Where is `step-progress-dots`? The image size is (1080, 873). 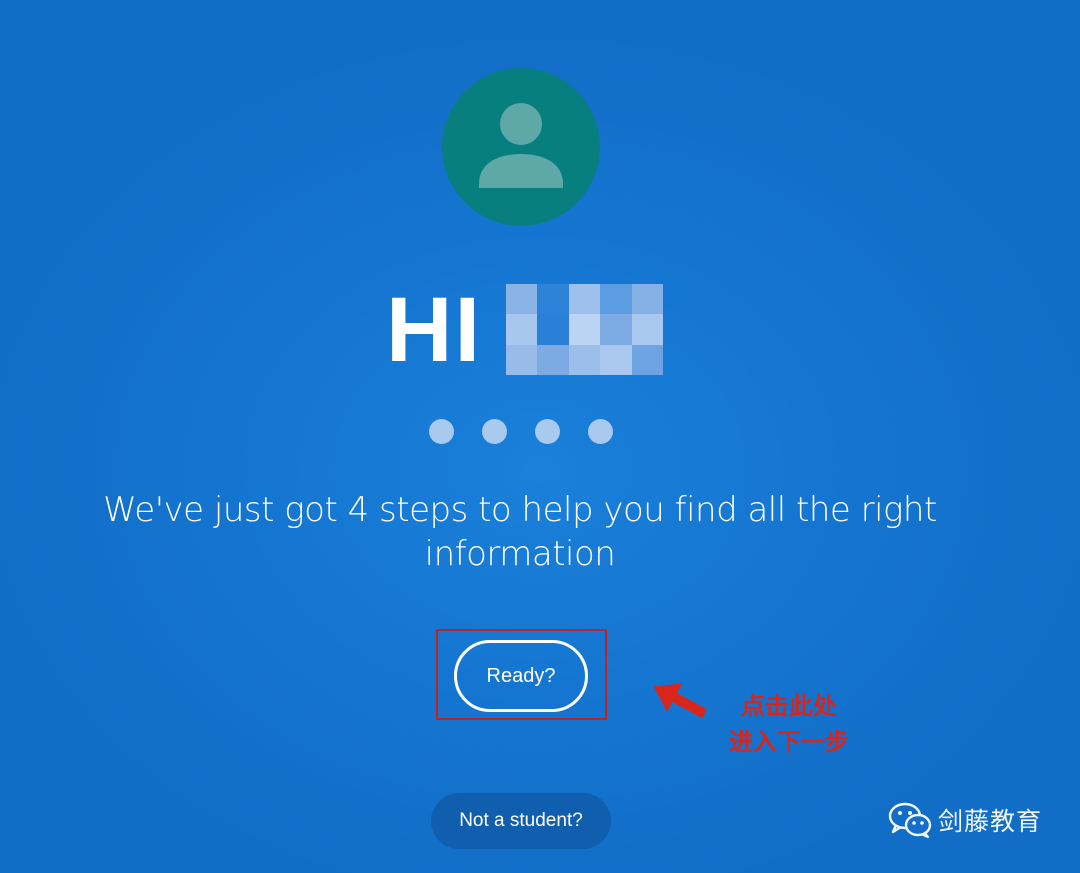 step-progress-dots is located at coordinates (521, 431).